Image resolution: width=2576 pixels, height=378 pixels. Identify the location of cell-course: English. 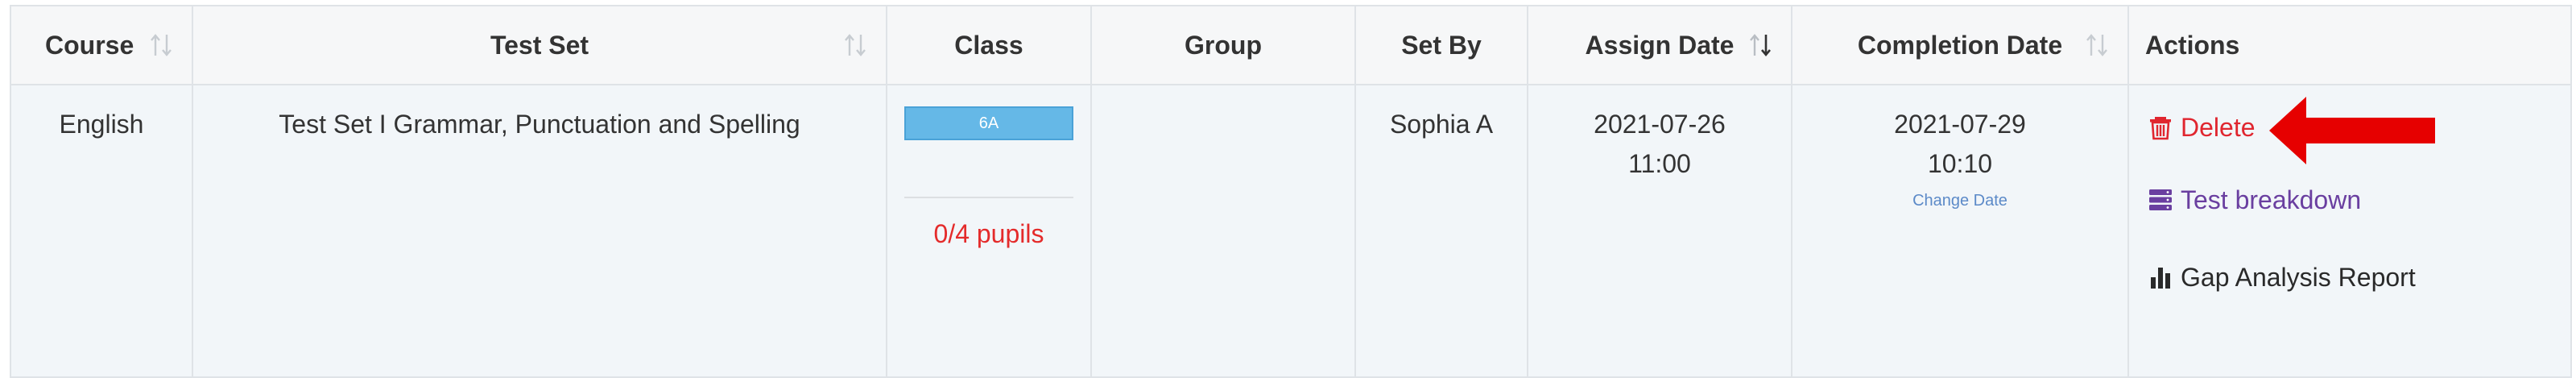
(102, 231).